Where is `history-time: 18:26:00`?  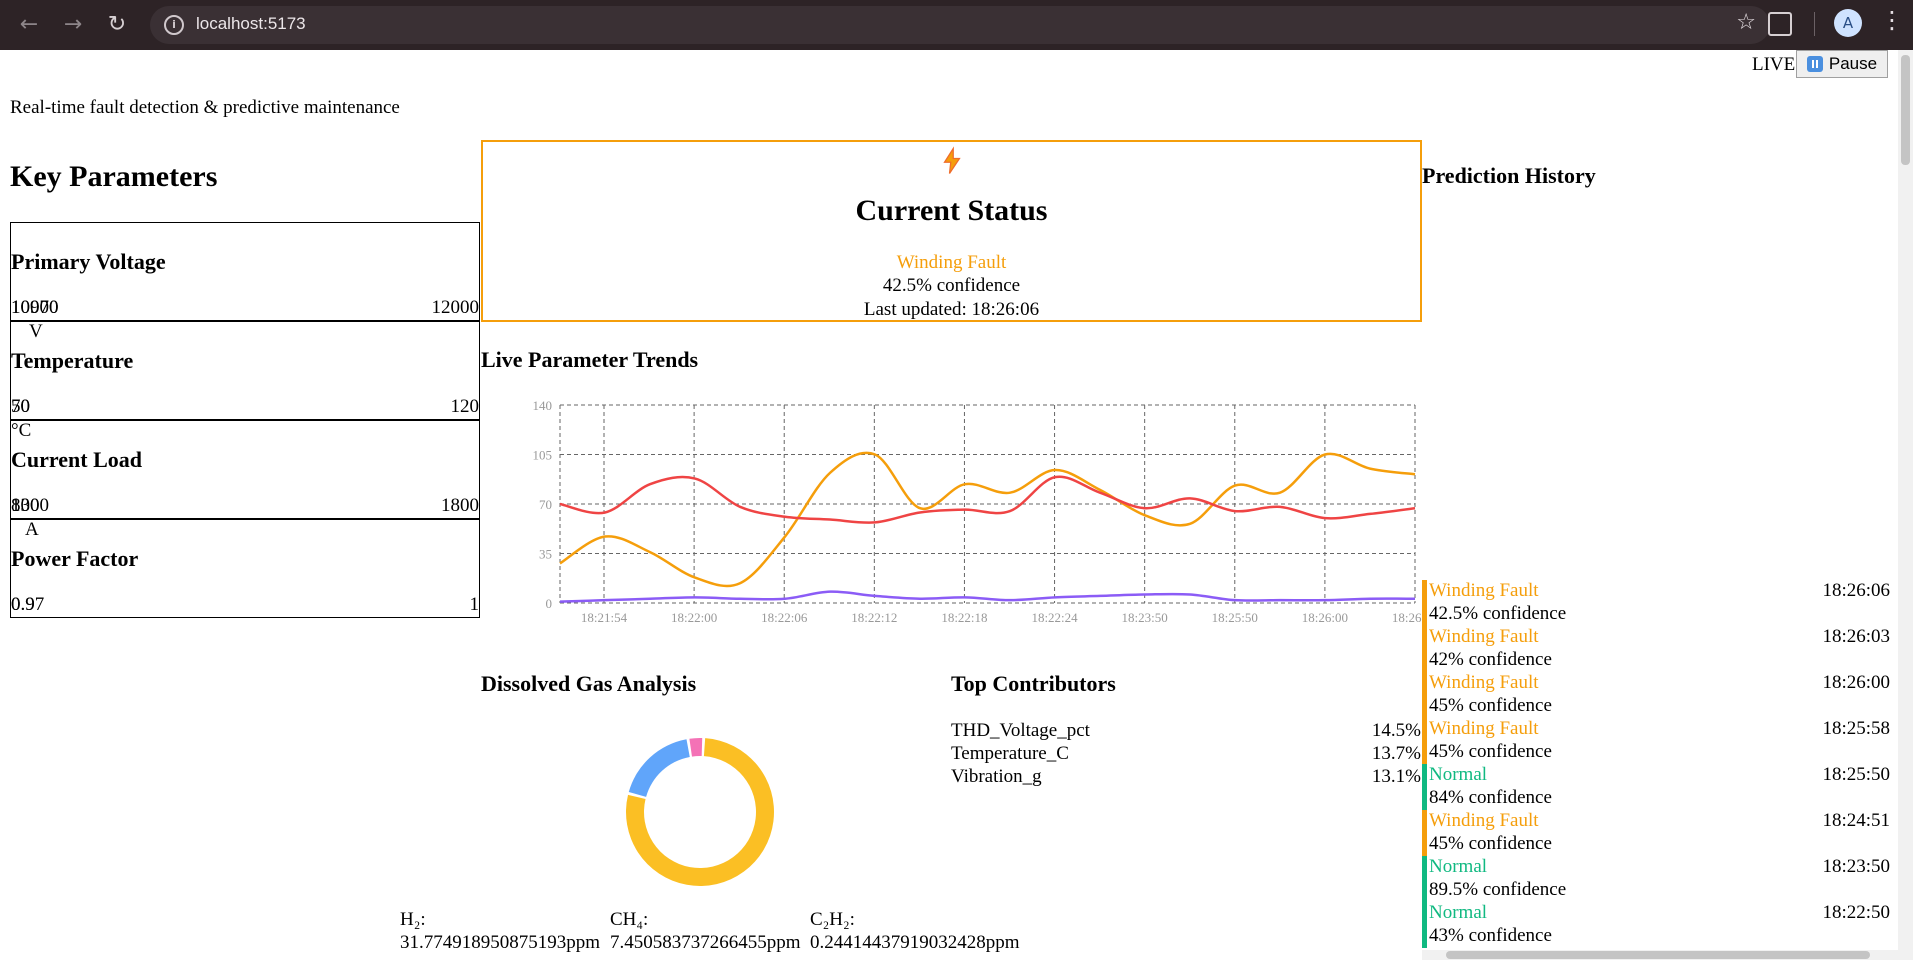 history-time: 18:26:00 is located at coordinates (1856, 682).